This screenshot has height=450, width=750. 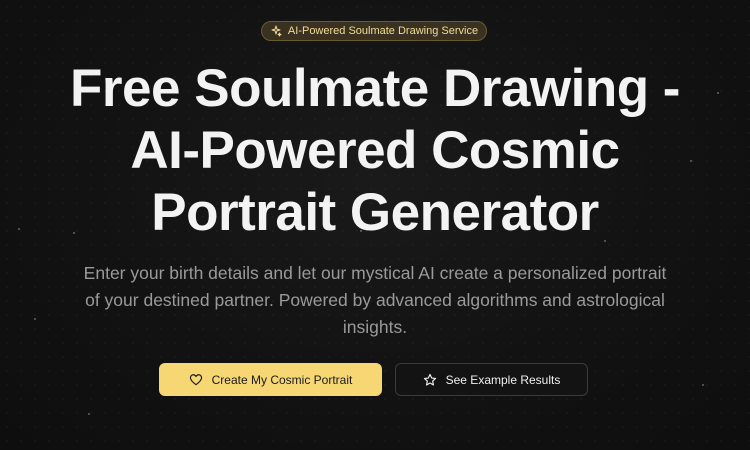 I want to click on title-line: AI-Powered Cosmic, so click(x=375, y=150).